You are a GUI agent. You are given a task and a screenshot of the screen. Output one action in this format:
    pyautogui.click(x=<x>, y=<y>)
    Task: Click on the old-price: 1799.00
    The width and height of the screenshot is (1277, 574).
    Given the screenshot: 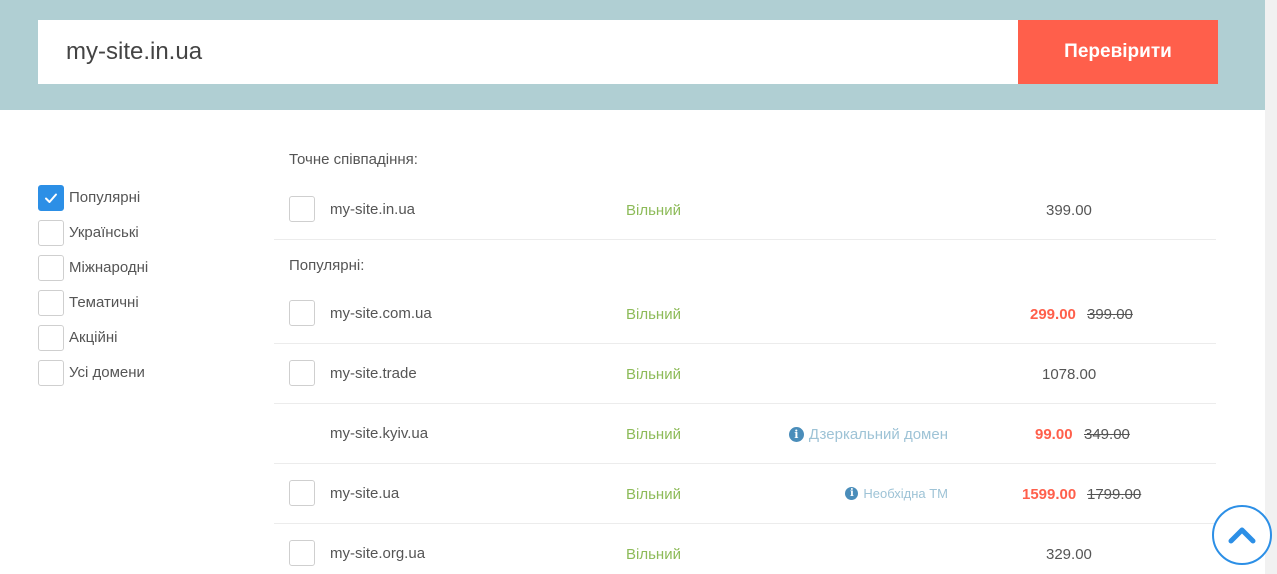 What is the action you would take?
    pyautogui.click(x=1114, y=494)
    